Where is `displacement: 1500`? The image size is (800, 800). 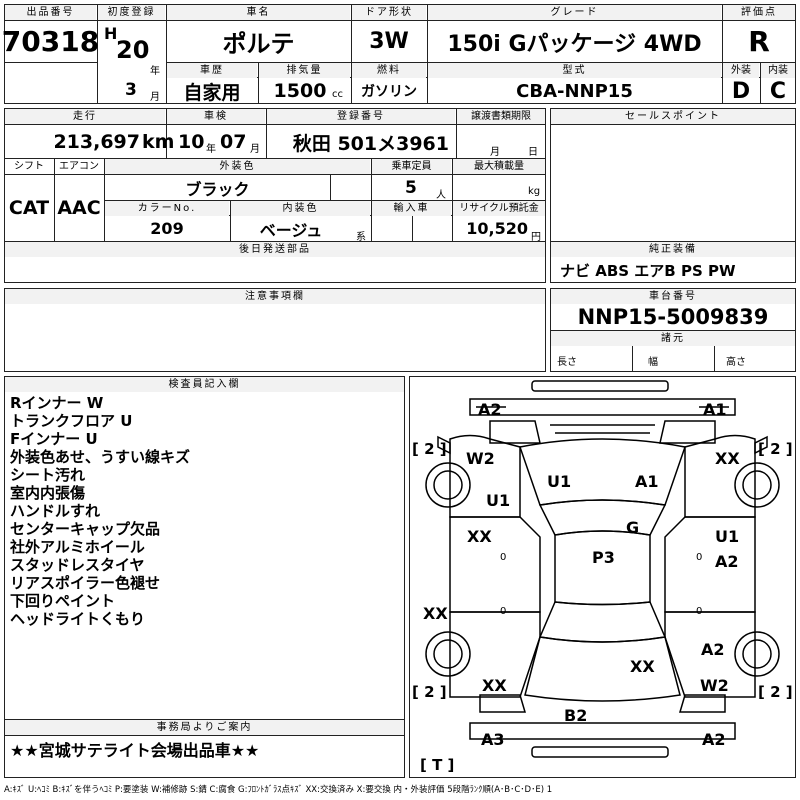
displacement: 1500 is located at coordinates (300, 91).